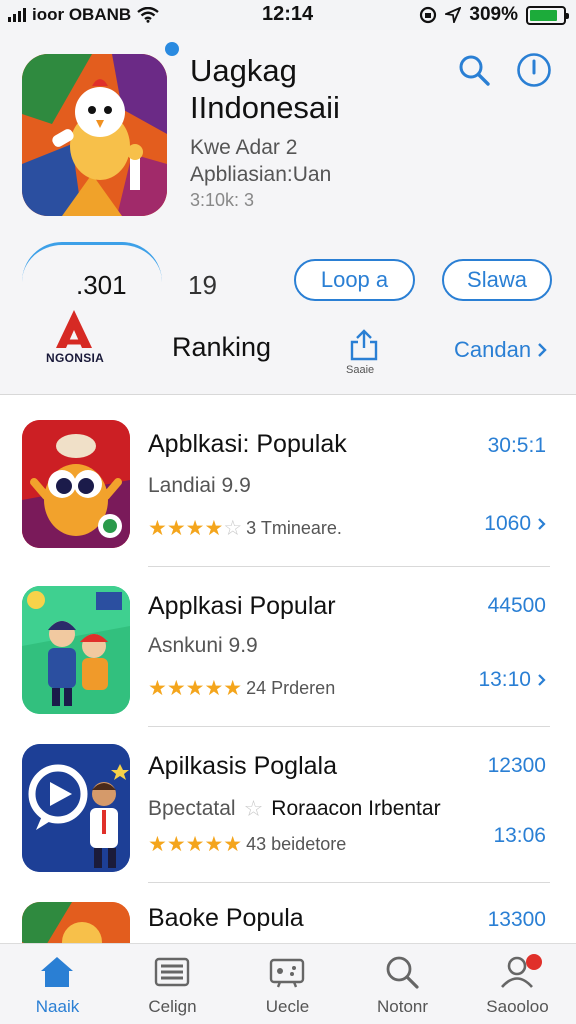 The image size is (576, 1024). What do you see at coordinates (291, 688) in the screenshot?
I see `rating-text: 24 Prderen` at bounding box center [291, 688].